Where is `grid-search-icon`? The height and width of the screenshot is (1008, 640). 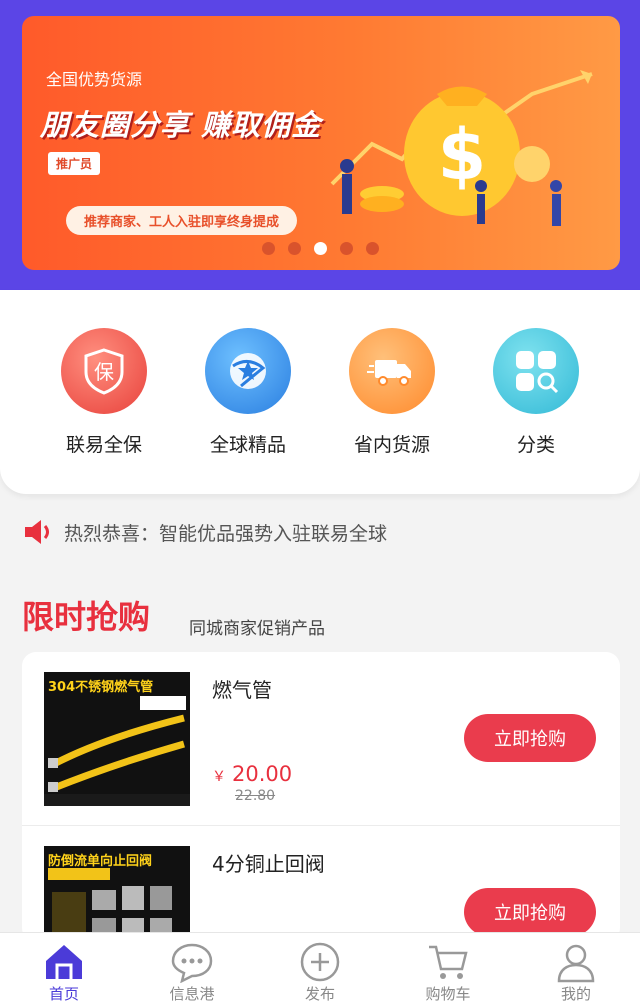
grid-search-icon is located at coordinates (536, 371).